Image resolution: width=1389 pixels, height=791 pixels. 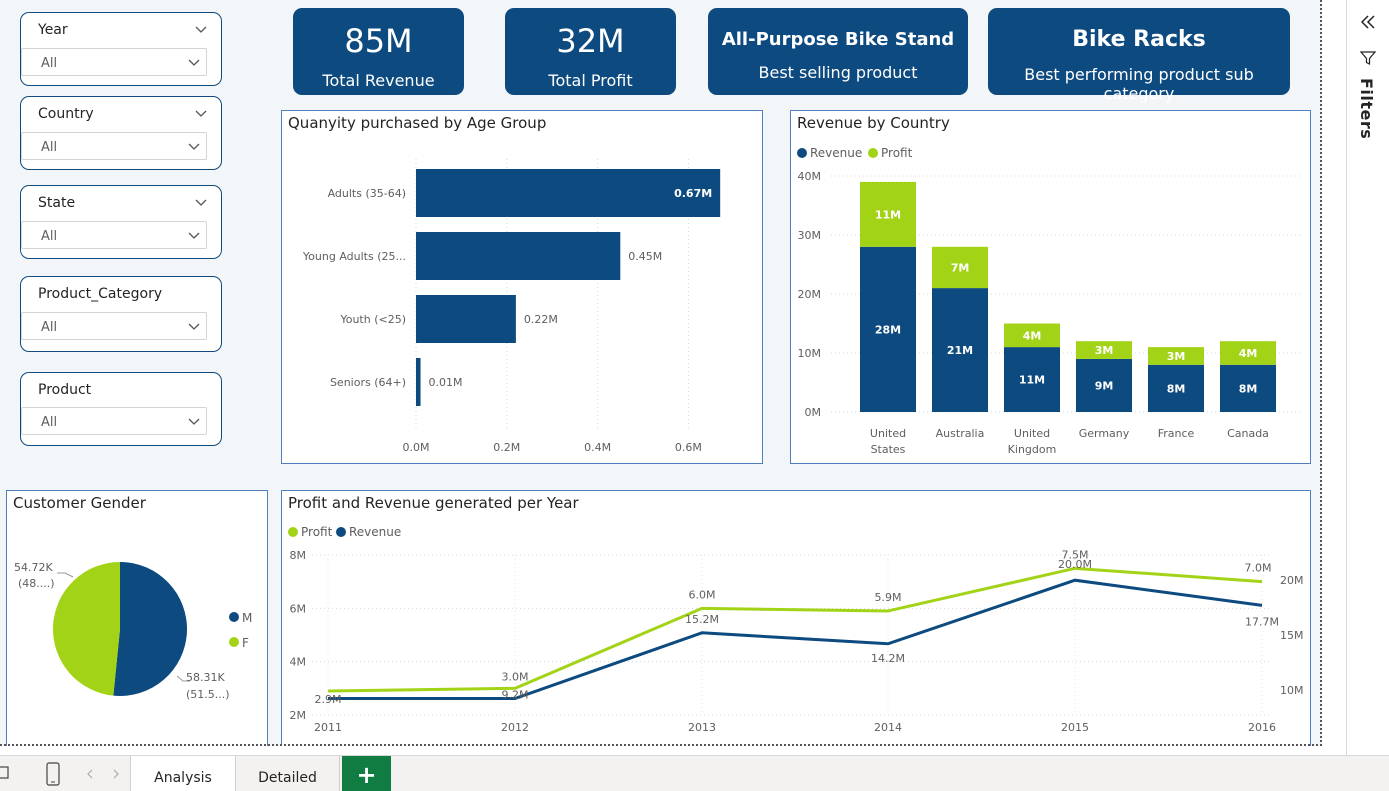 What do you see at coordinates (888, 214) in the screenshot?
I see `data-label-profit: 11M` at bounding box center [888, 214].